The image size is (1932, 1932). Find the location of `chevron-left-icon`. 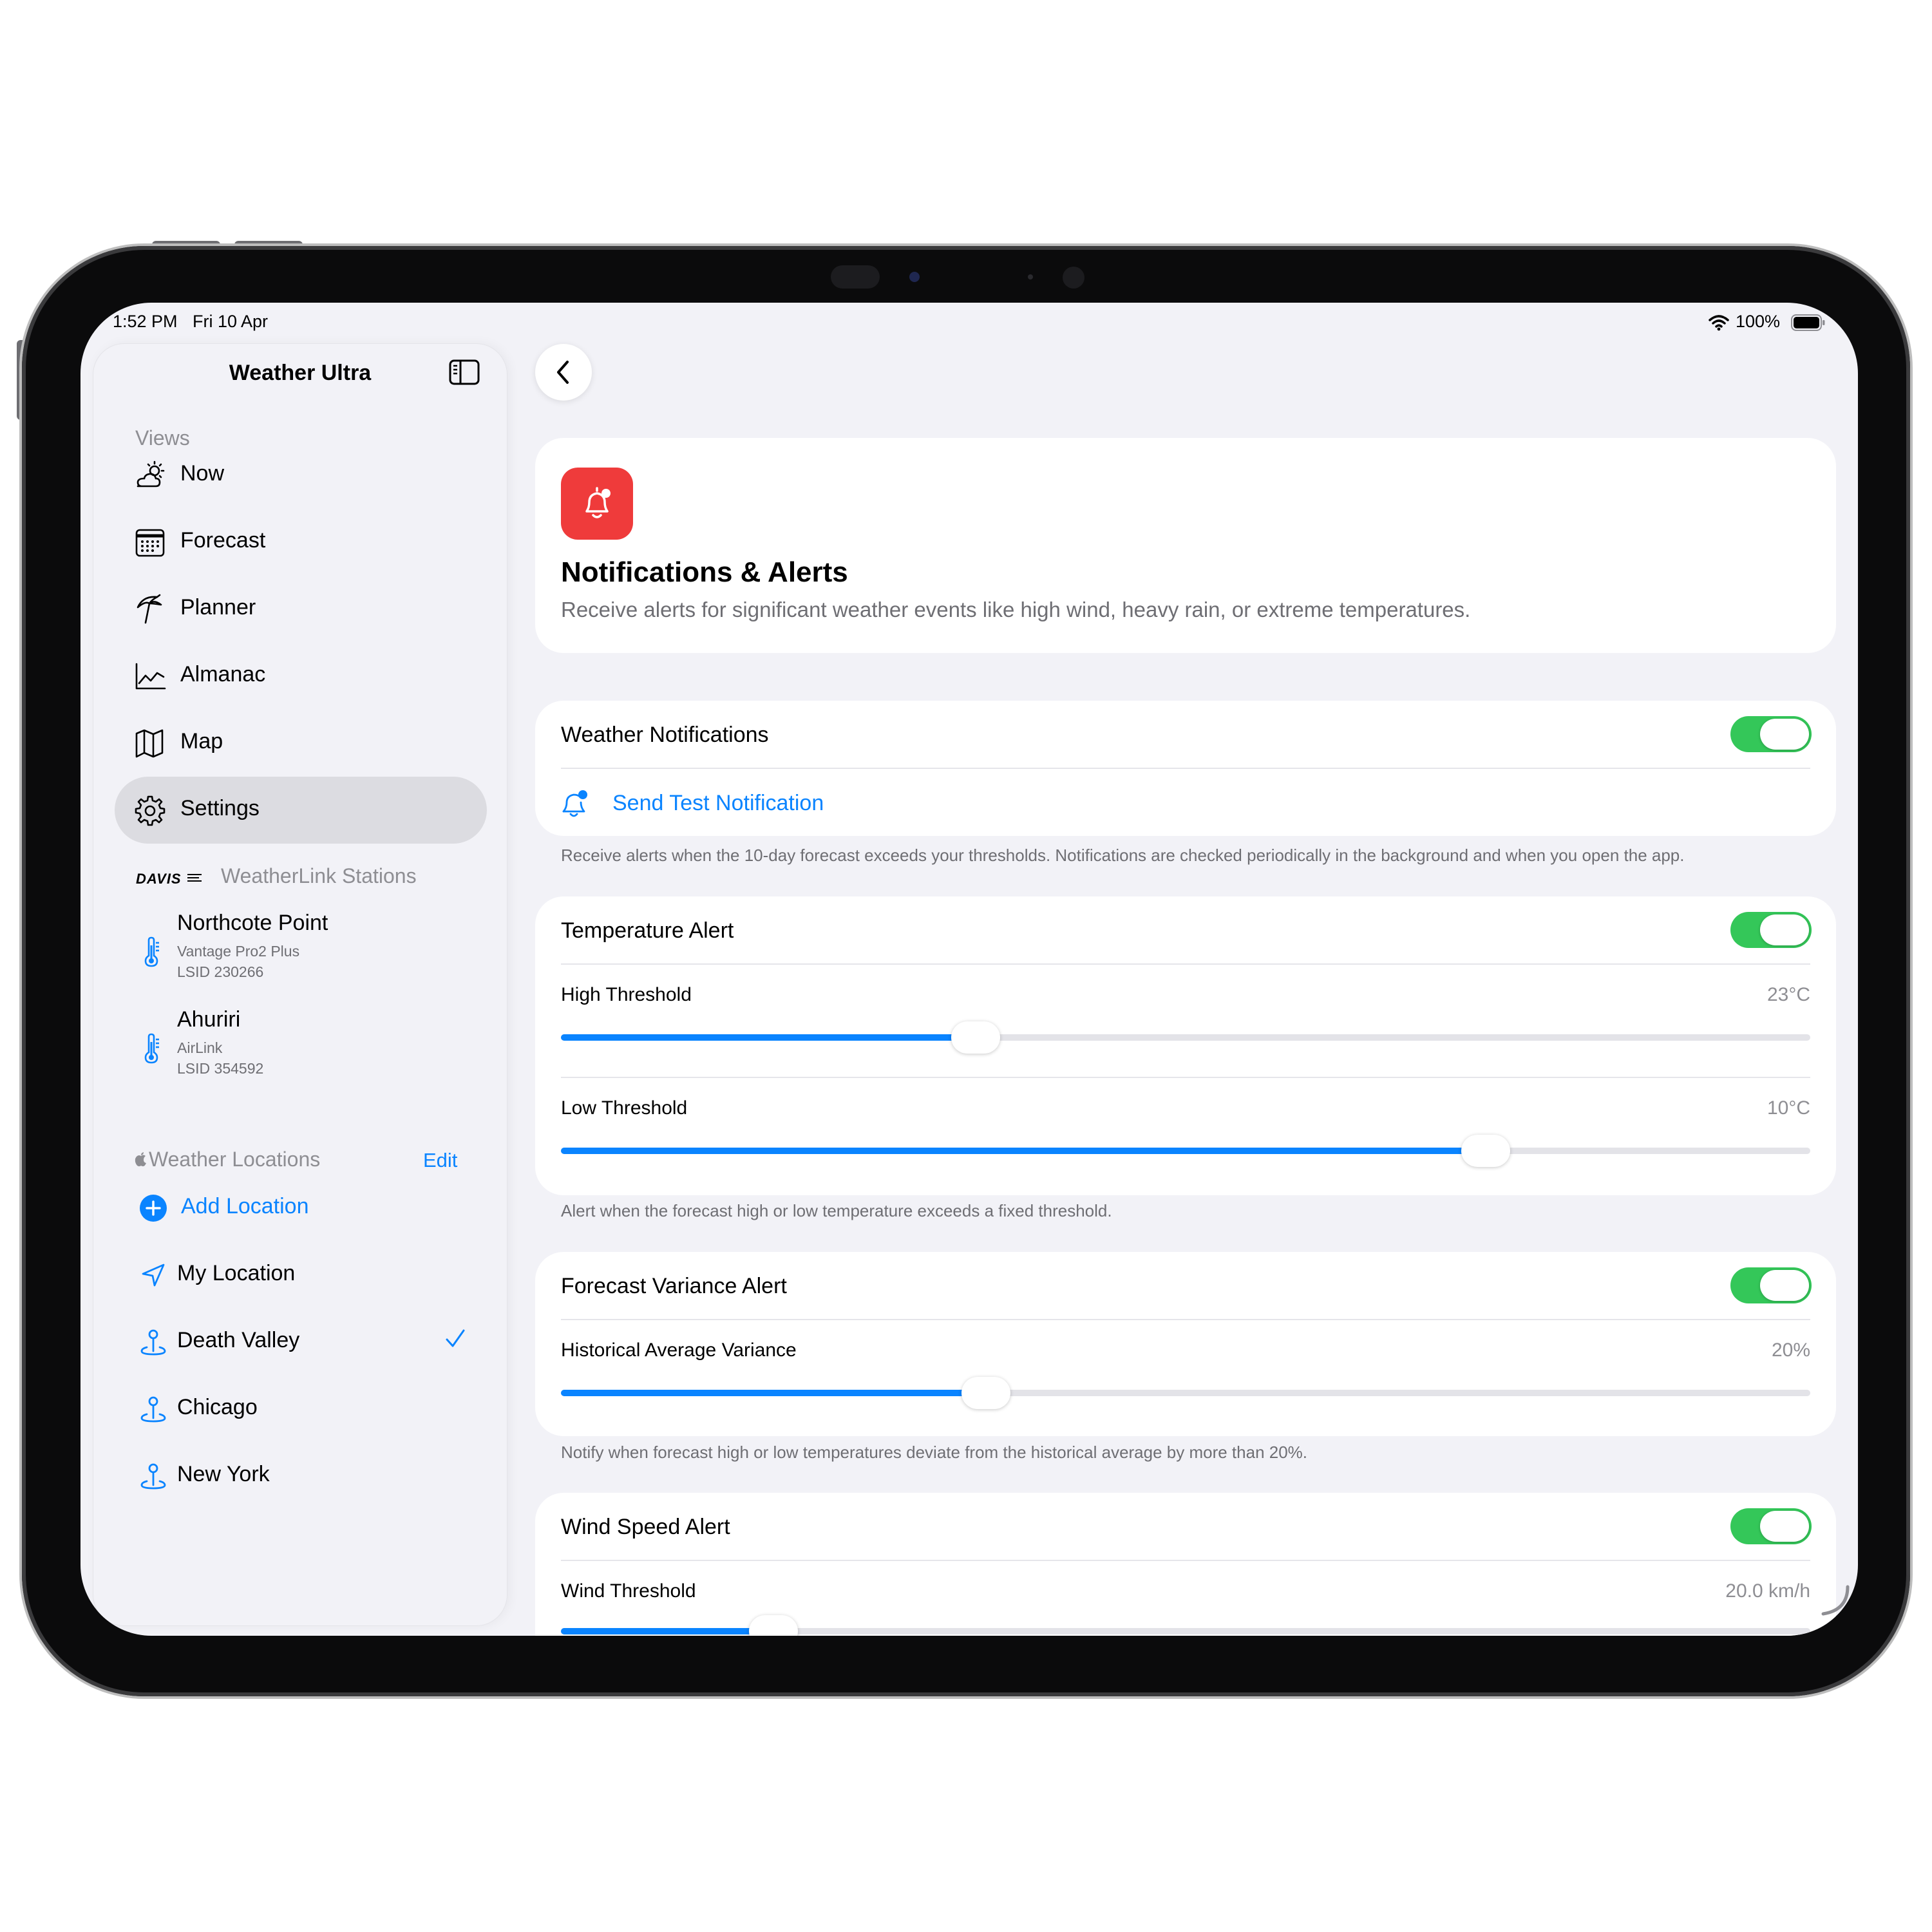

chevron-left-icon is located at coordinates (563, 372).